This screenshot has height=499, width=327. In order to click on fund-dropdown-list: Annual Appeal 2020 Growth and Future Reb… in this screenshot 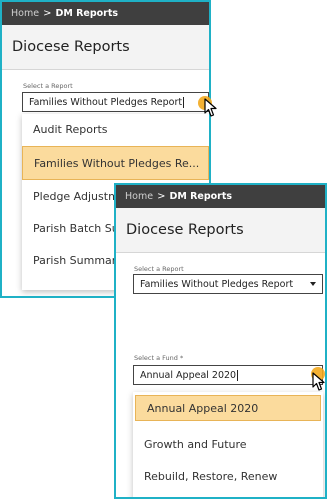, I will do `click(228, 444)`.